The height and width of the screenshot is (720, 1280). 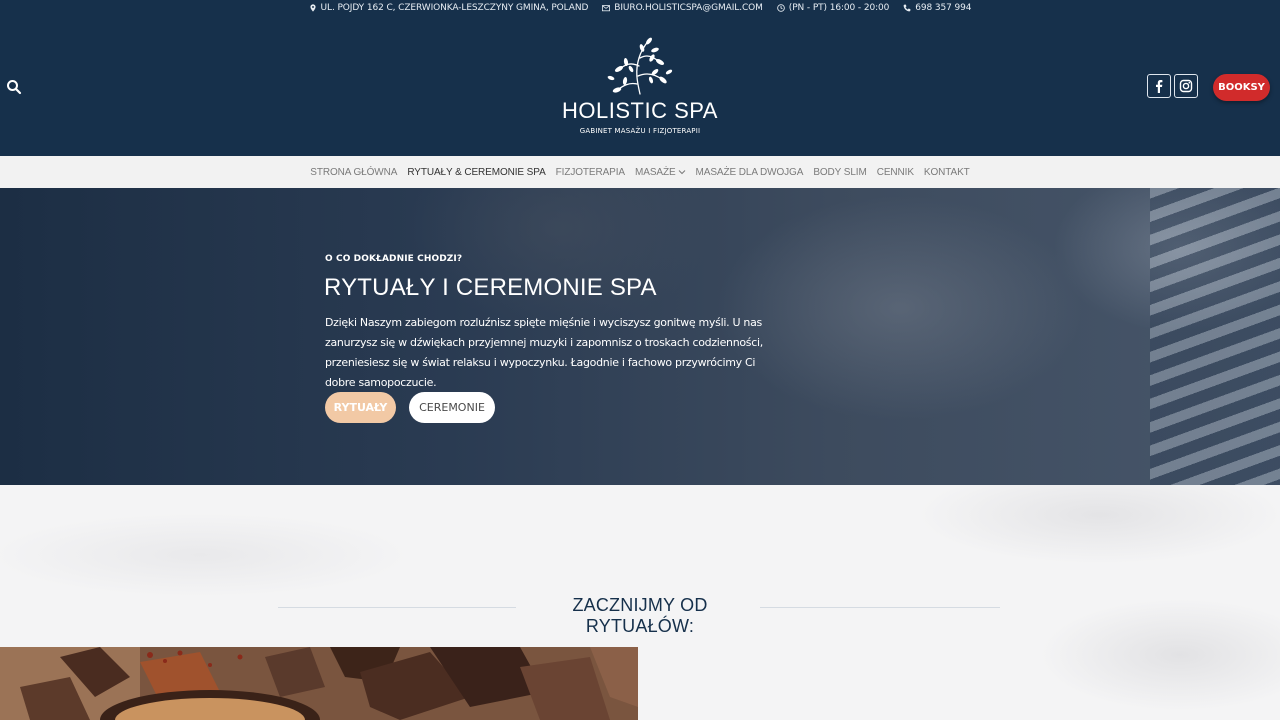 I want to click on leaf-branch-logo-icon, so click(x=640, y=66).